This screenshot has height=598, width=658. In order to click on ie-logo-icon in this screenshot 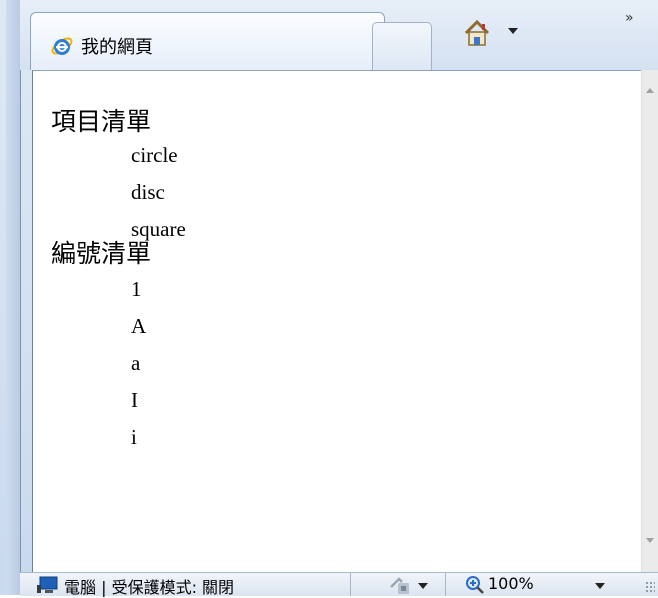, I will do `click(62, 46)`.